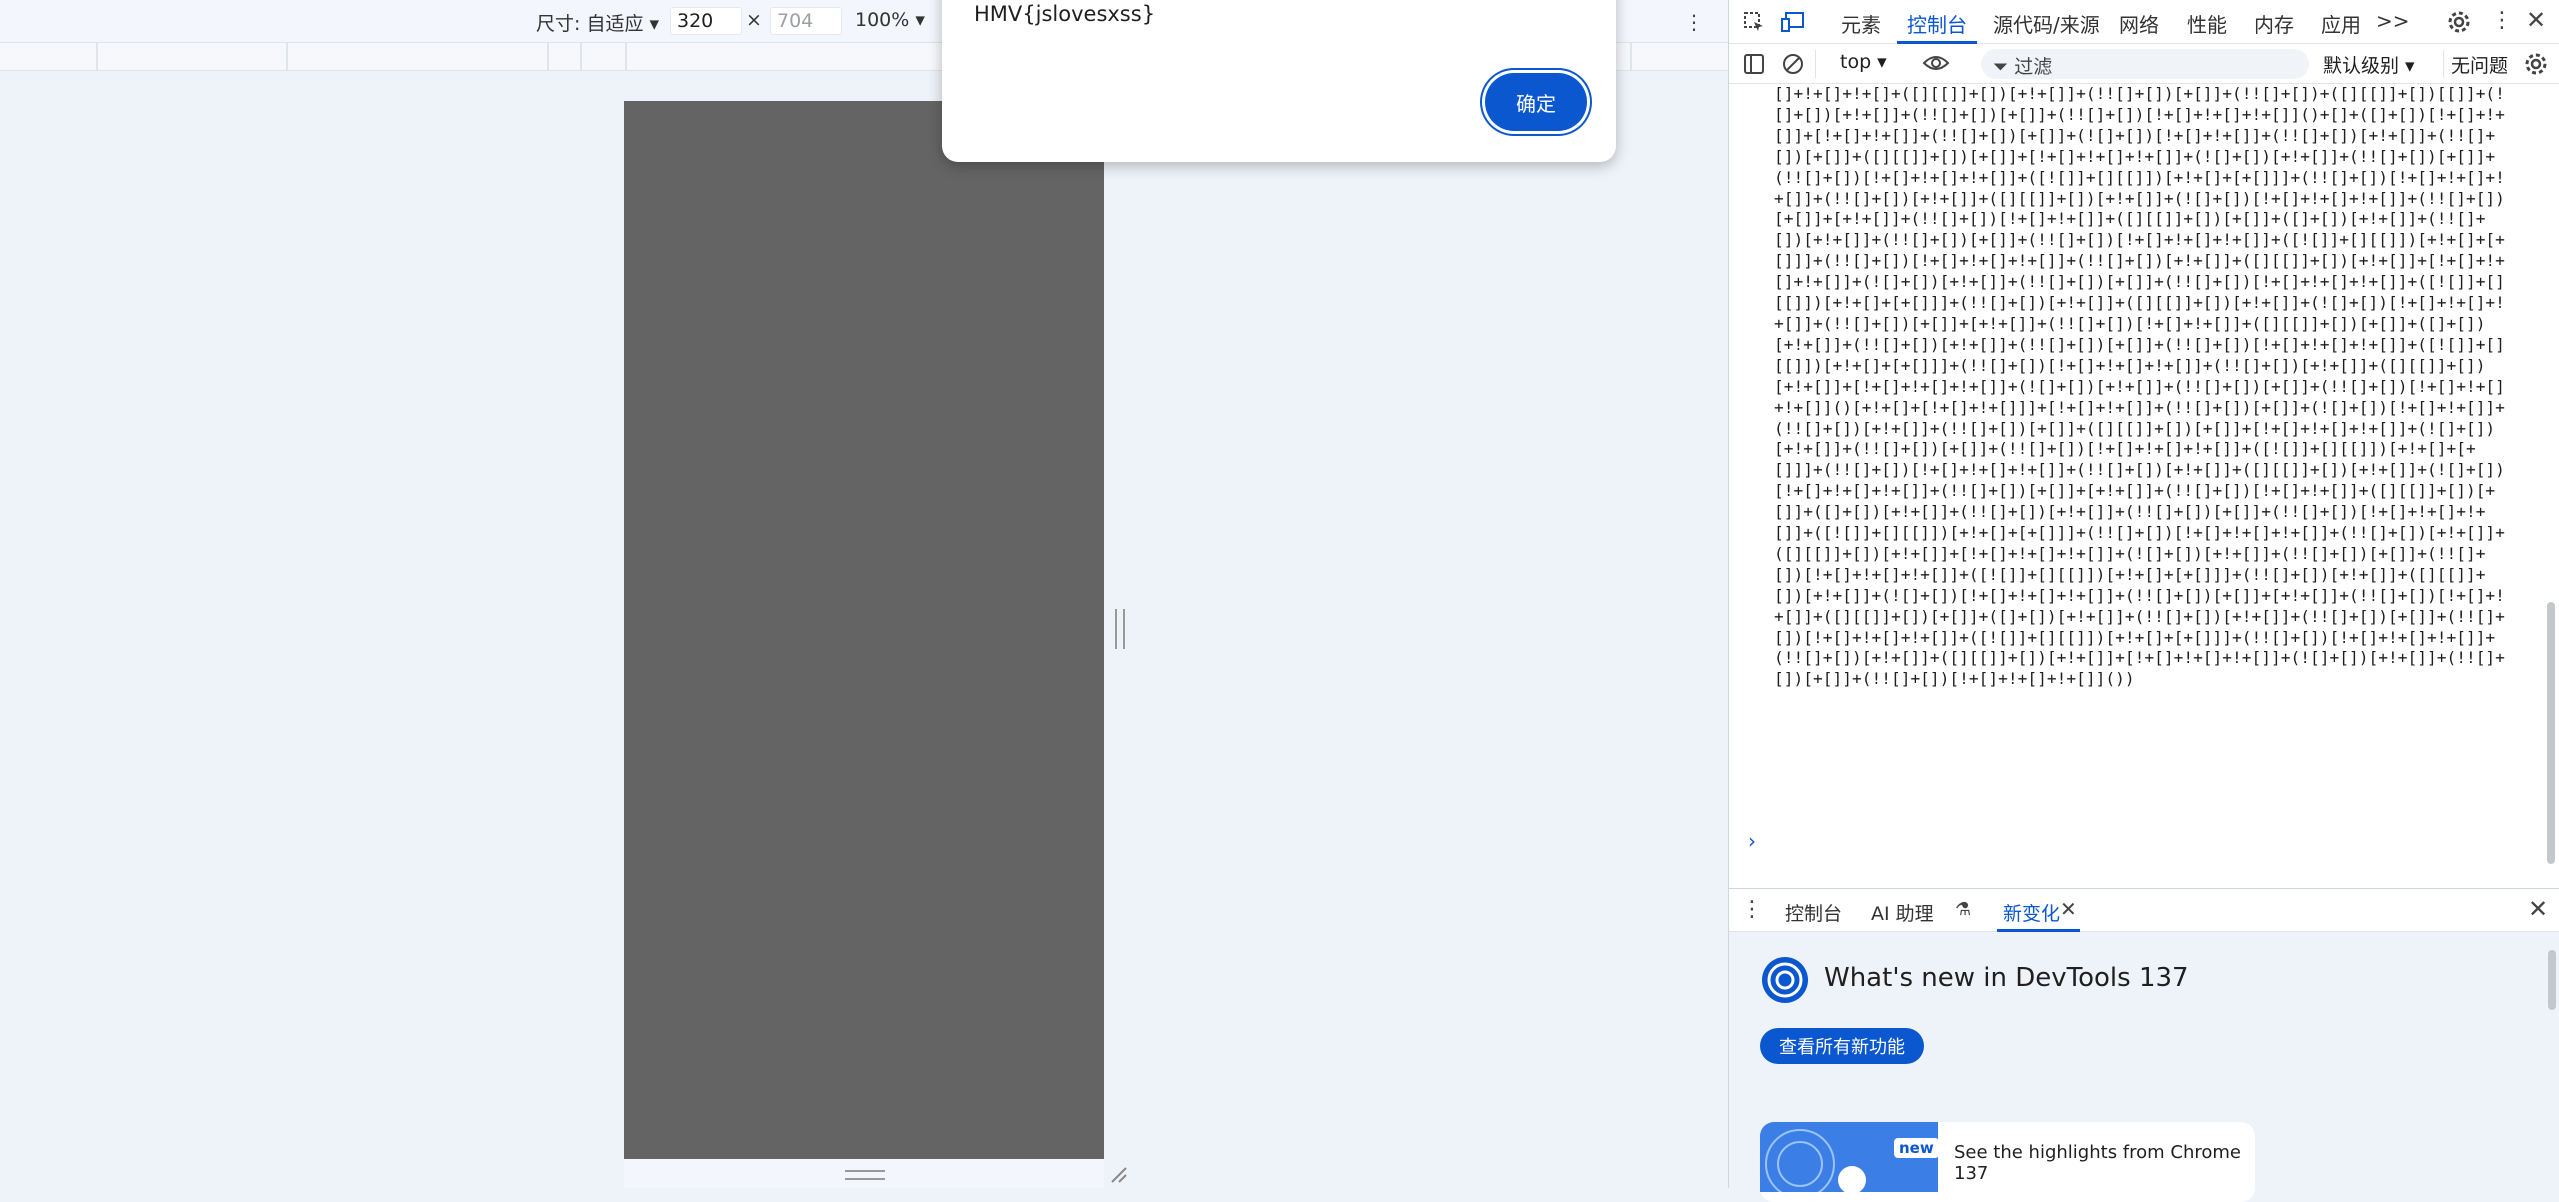  What do you see at coordinates (1065, 14) in the screenshot?
I see `alert-message: HMV{jslovesxss}` at bounding box center [1065, 14].